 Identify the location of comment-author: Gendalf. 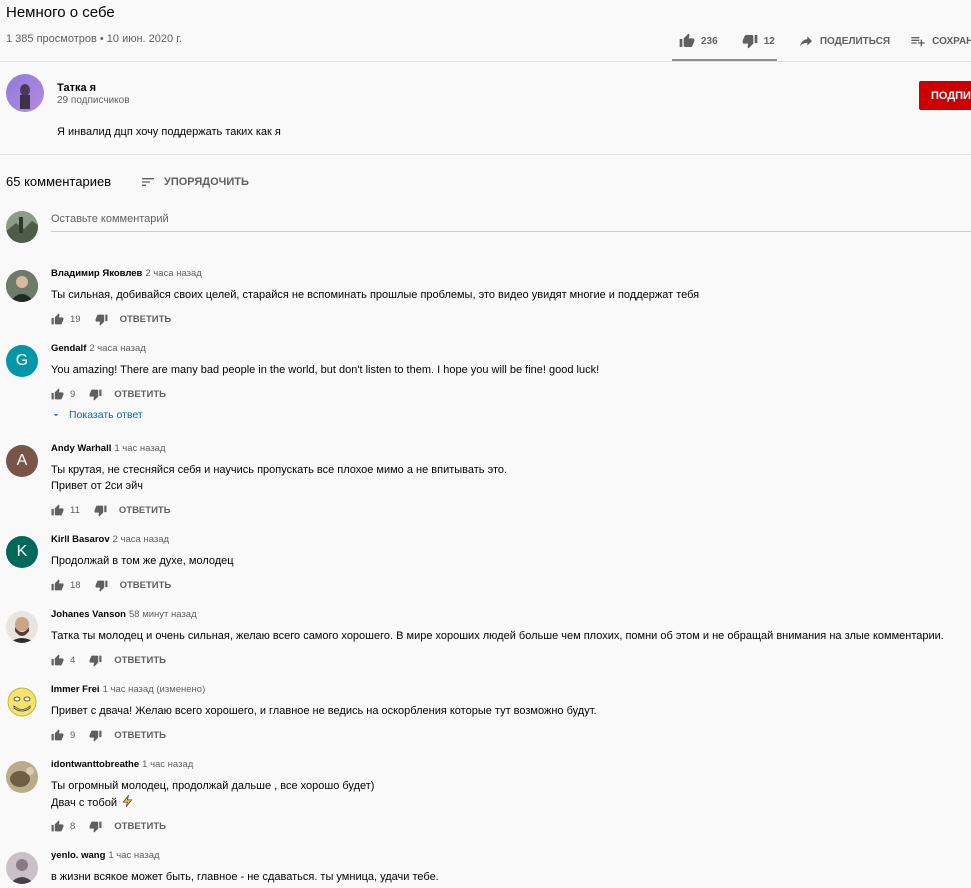
(68, 348).